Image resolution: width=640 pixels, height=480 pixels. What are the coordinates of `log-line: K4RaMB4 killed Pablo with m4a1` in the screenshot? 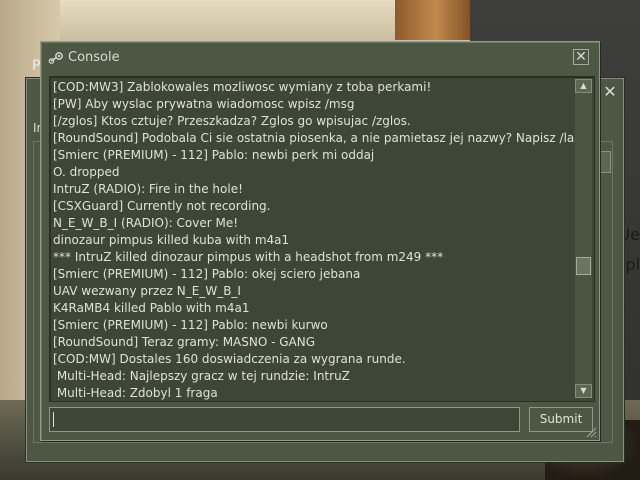 It's located at (151, 308).